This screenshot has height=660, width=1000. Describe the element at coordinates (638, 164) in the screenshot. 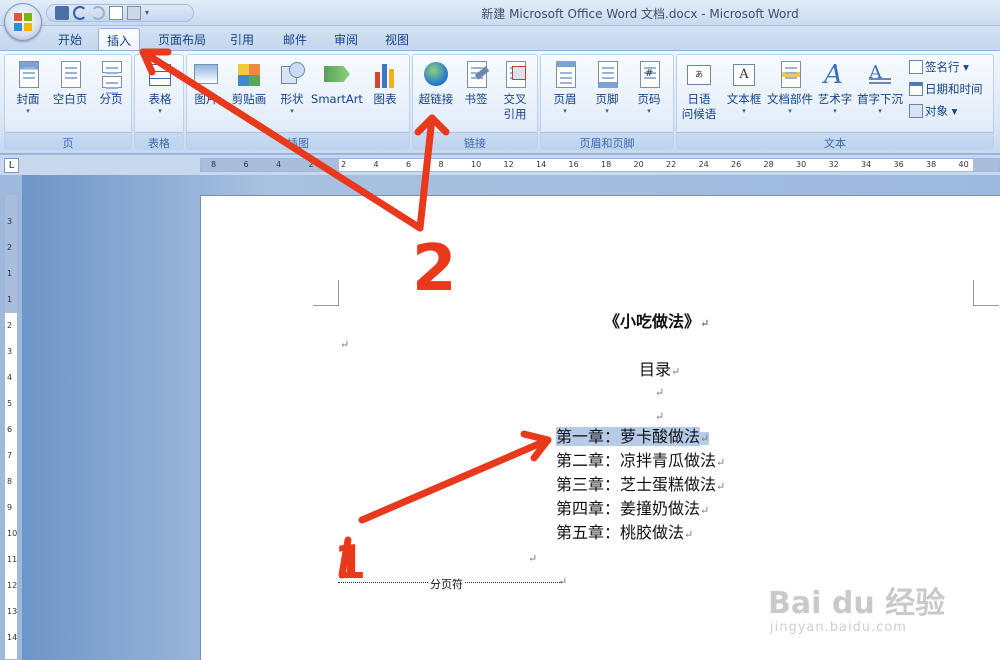

I see `ruler-number: 20` at that location.